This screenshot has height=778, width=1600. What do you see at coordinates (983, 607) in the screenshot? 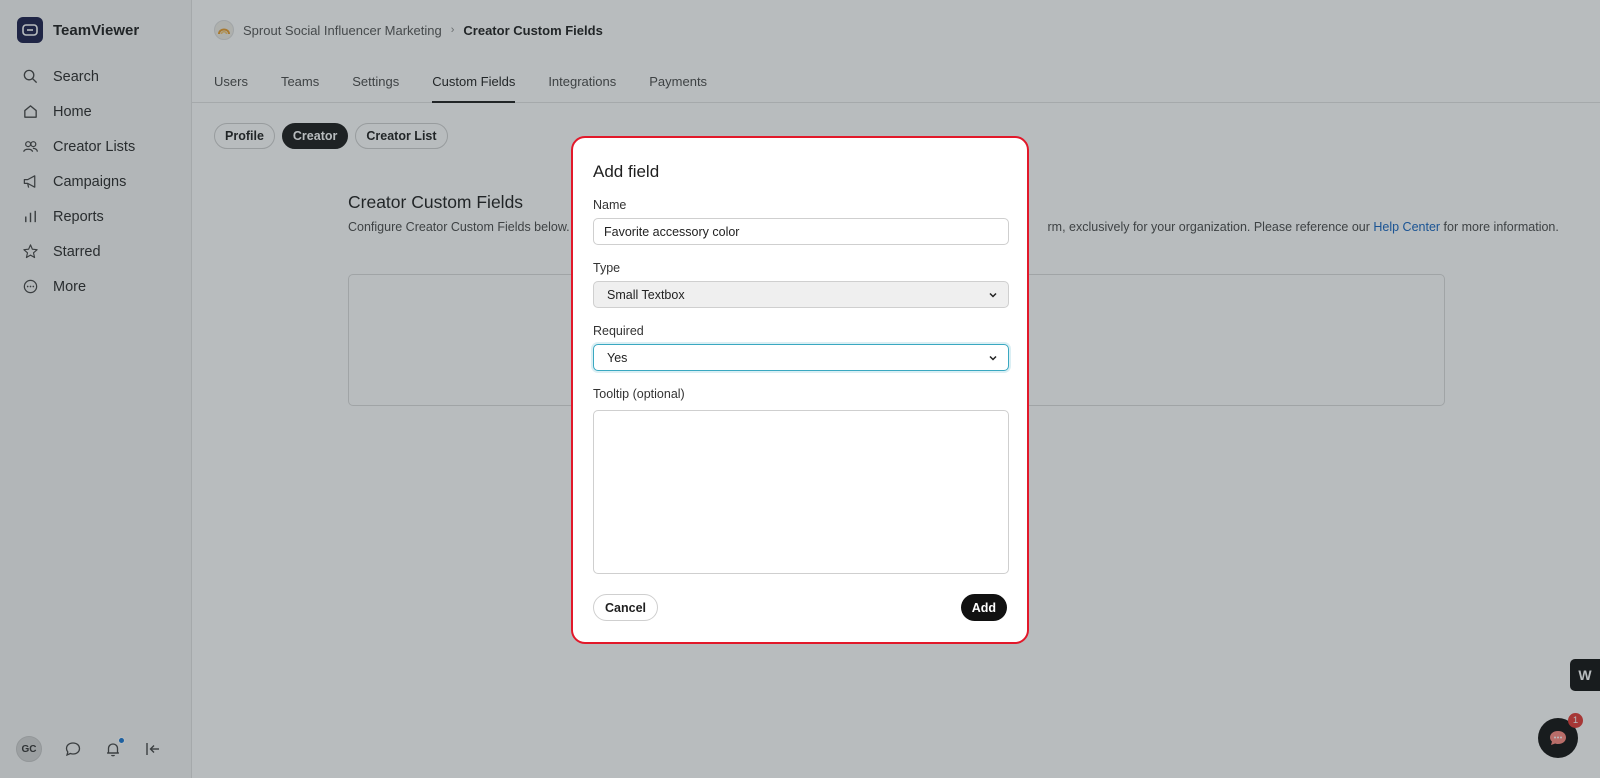
I see `add-button: Add` at bounding box center [983, 607].